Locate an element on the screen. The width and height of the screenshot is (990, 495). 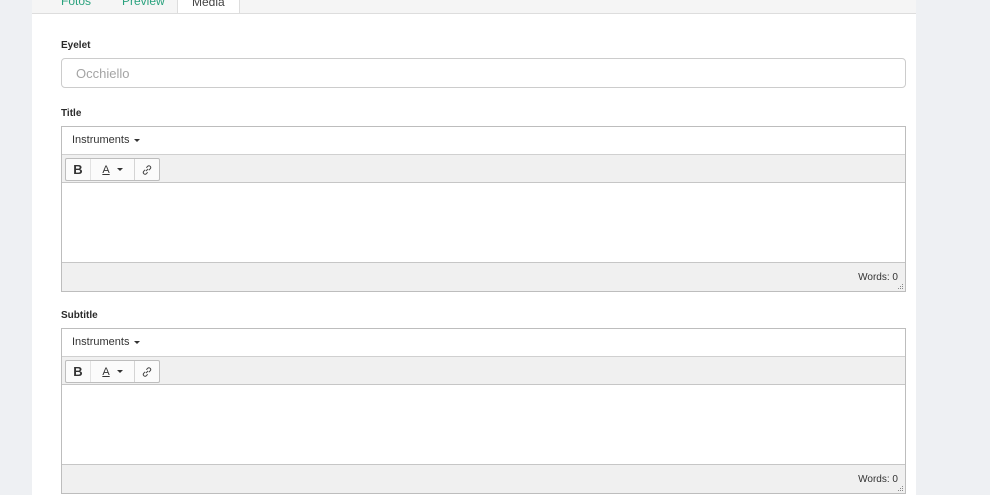
title-statusbar: Words: 0 is located at coordinates (483, 276).